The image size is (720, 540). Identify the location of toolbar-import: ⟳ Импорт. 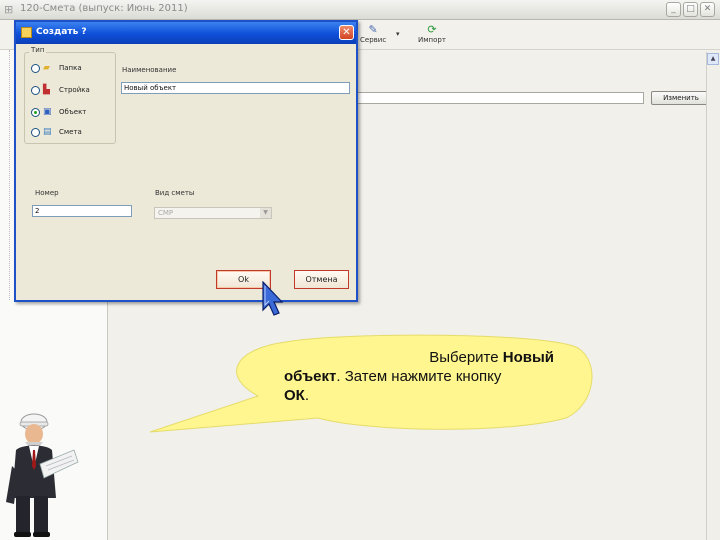
(432, 34).